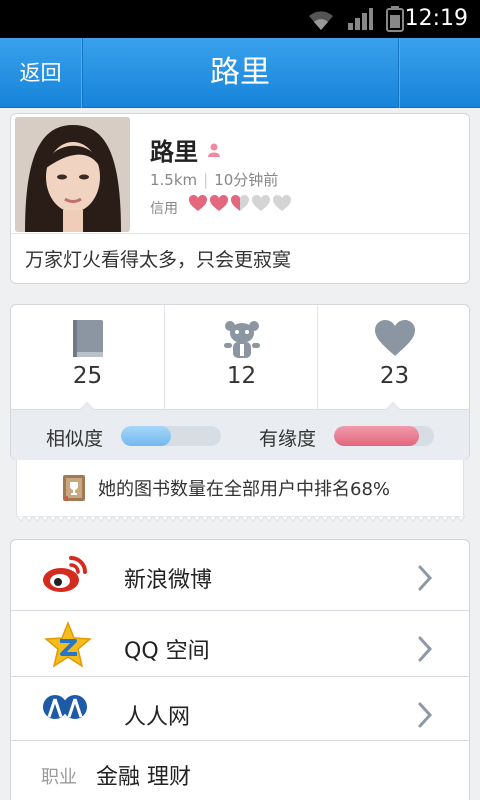 This screenshot has height=800, width=480. Describe the element at coordinates (167, 651) in the screenshot. I see `link-label: QQ 空间` at that location.